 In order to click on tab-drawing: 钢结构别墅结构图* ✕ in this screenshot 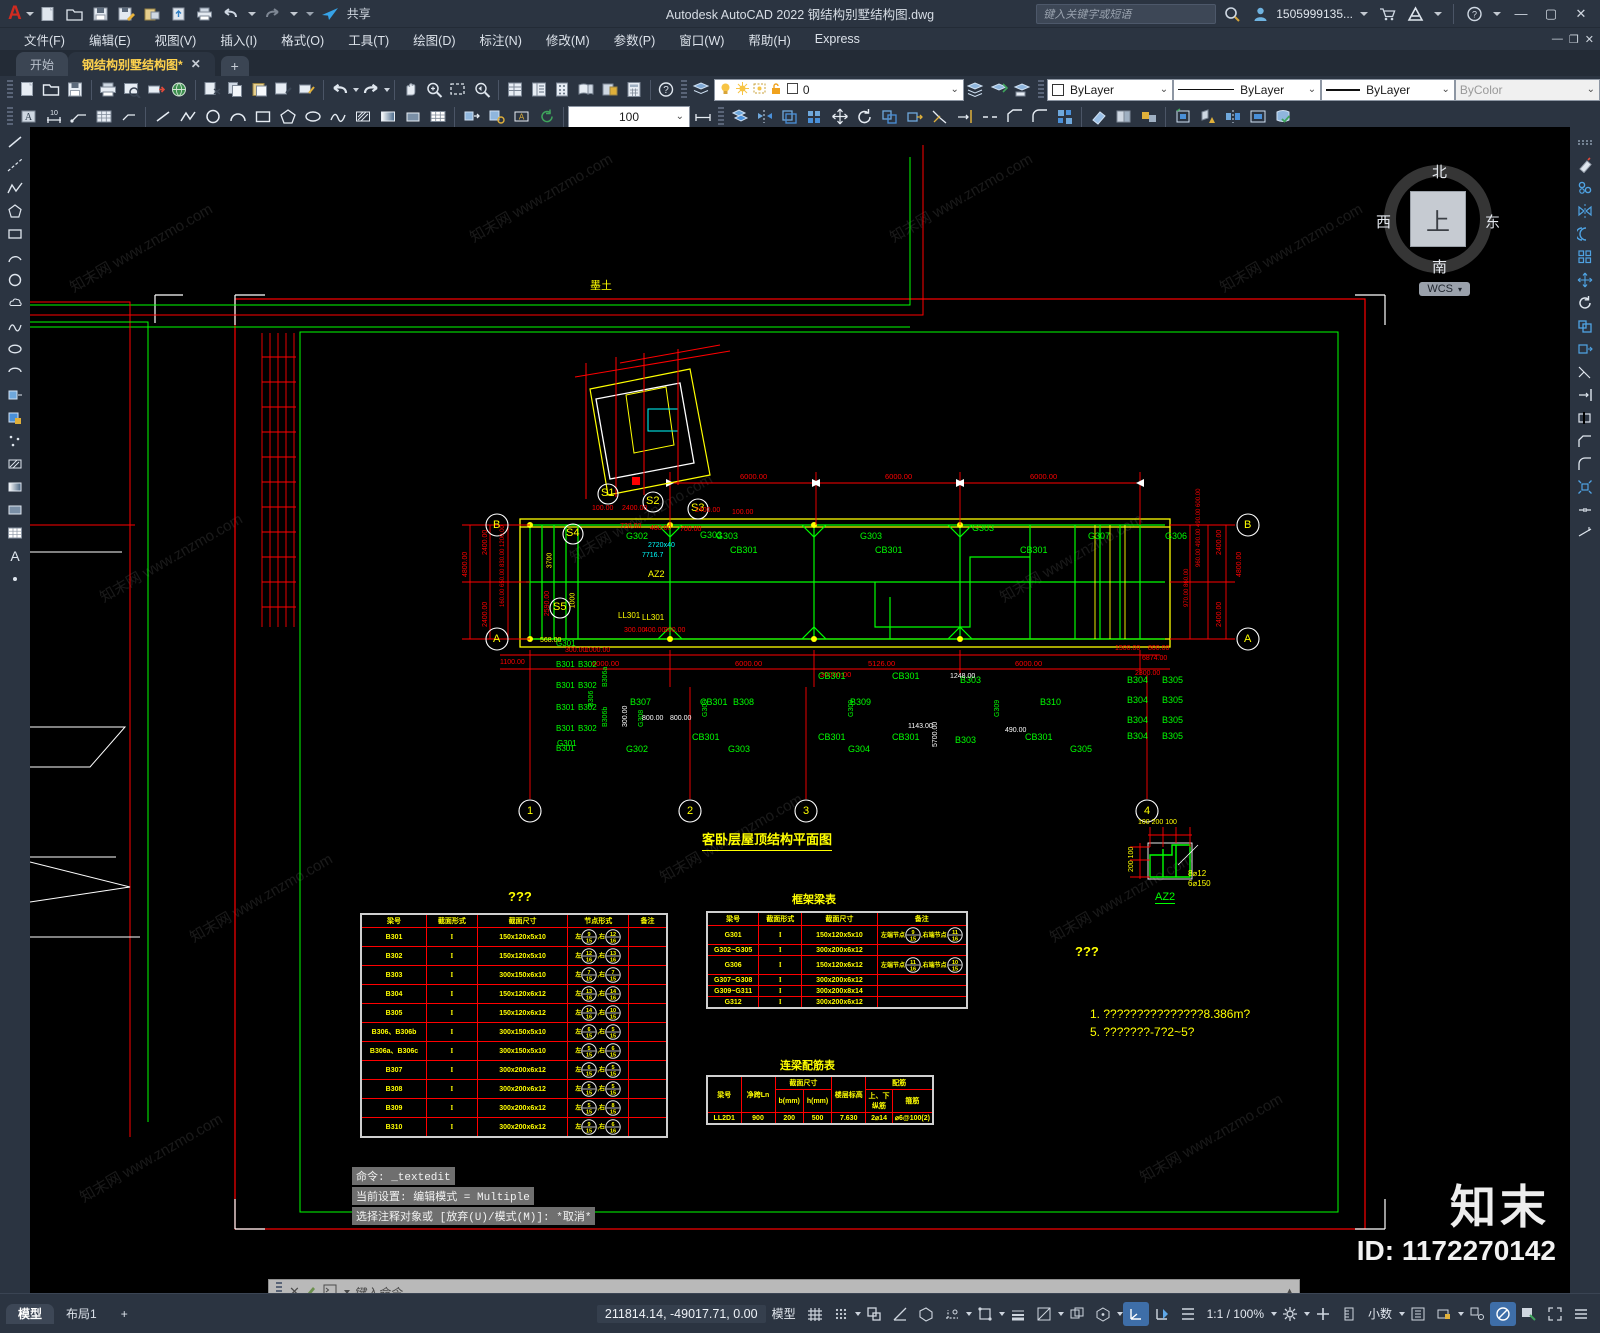, I will do `click(141, 64)`.